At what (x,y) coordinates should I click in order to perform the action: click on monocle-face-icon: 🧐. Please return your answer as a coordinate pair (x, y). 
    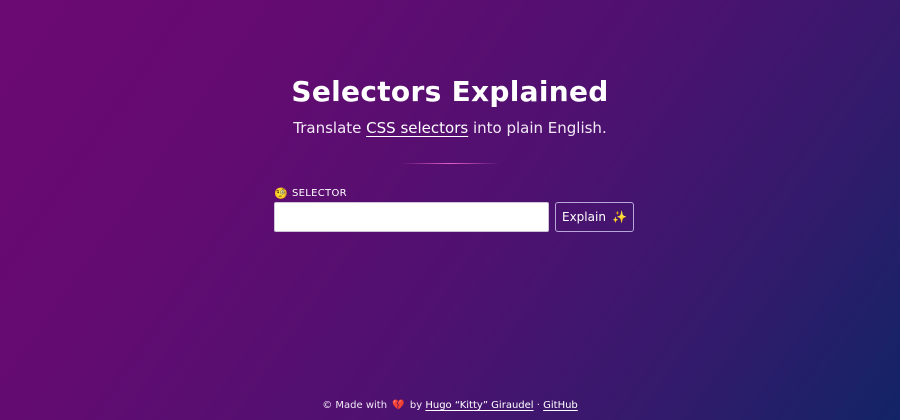
    Looking at the image, I should click on (281, 193).